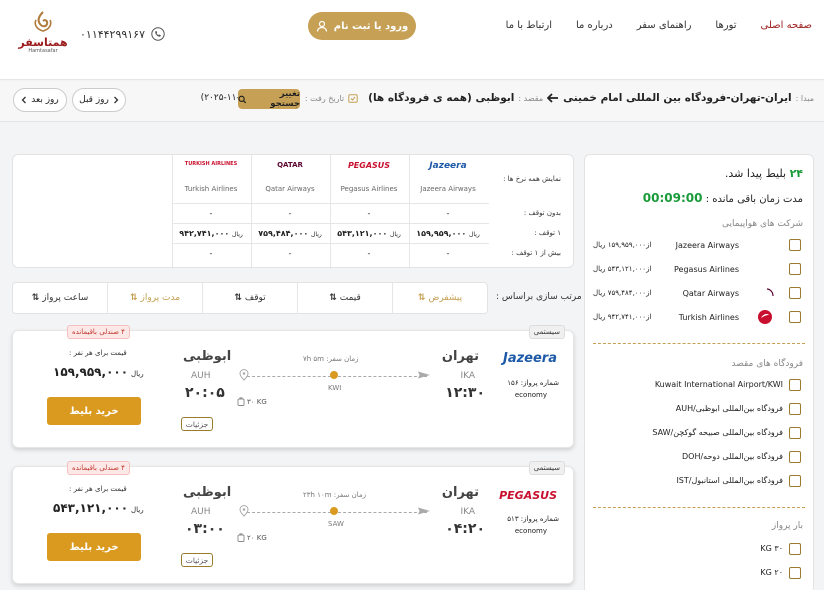 The height and width of the screenshot is (590, 824). I want to click on airports-filter-title: فرودگاه های مقصد, so click(767, 364).